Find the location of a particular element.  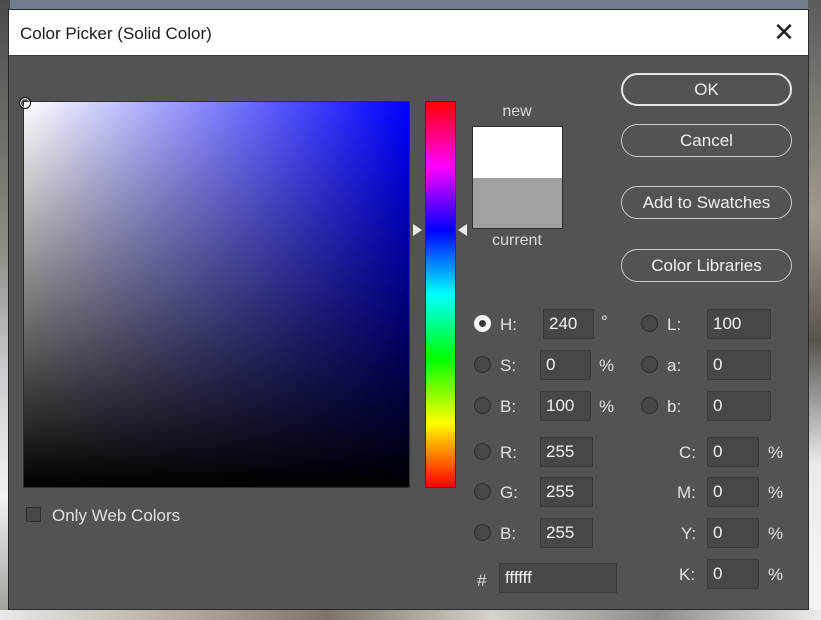

color-libraries-button: Color Libraries is located at coordinates (706, 265).